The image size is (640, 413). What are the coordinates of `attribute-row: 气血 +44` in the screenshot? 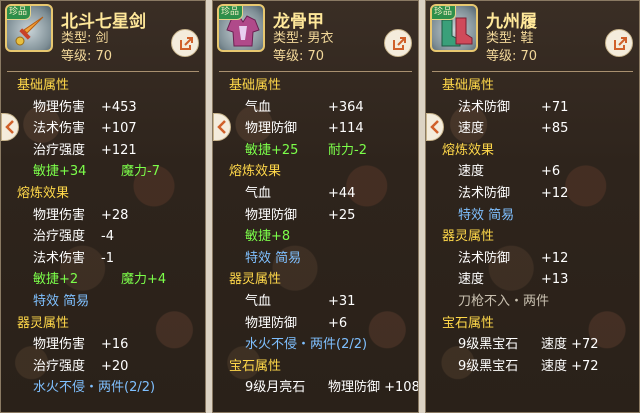 It's located at (315, 194).